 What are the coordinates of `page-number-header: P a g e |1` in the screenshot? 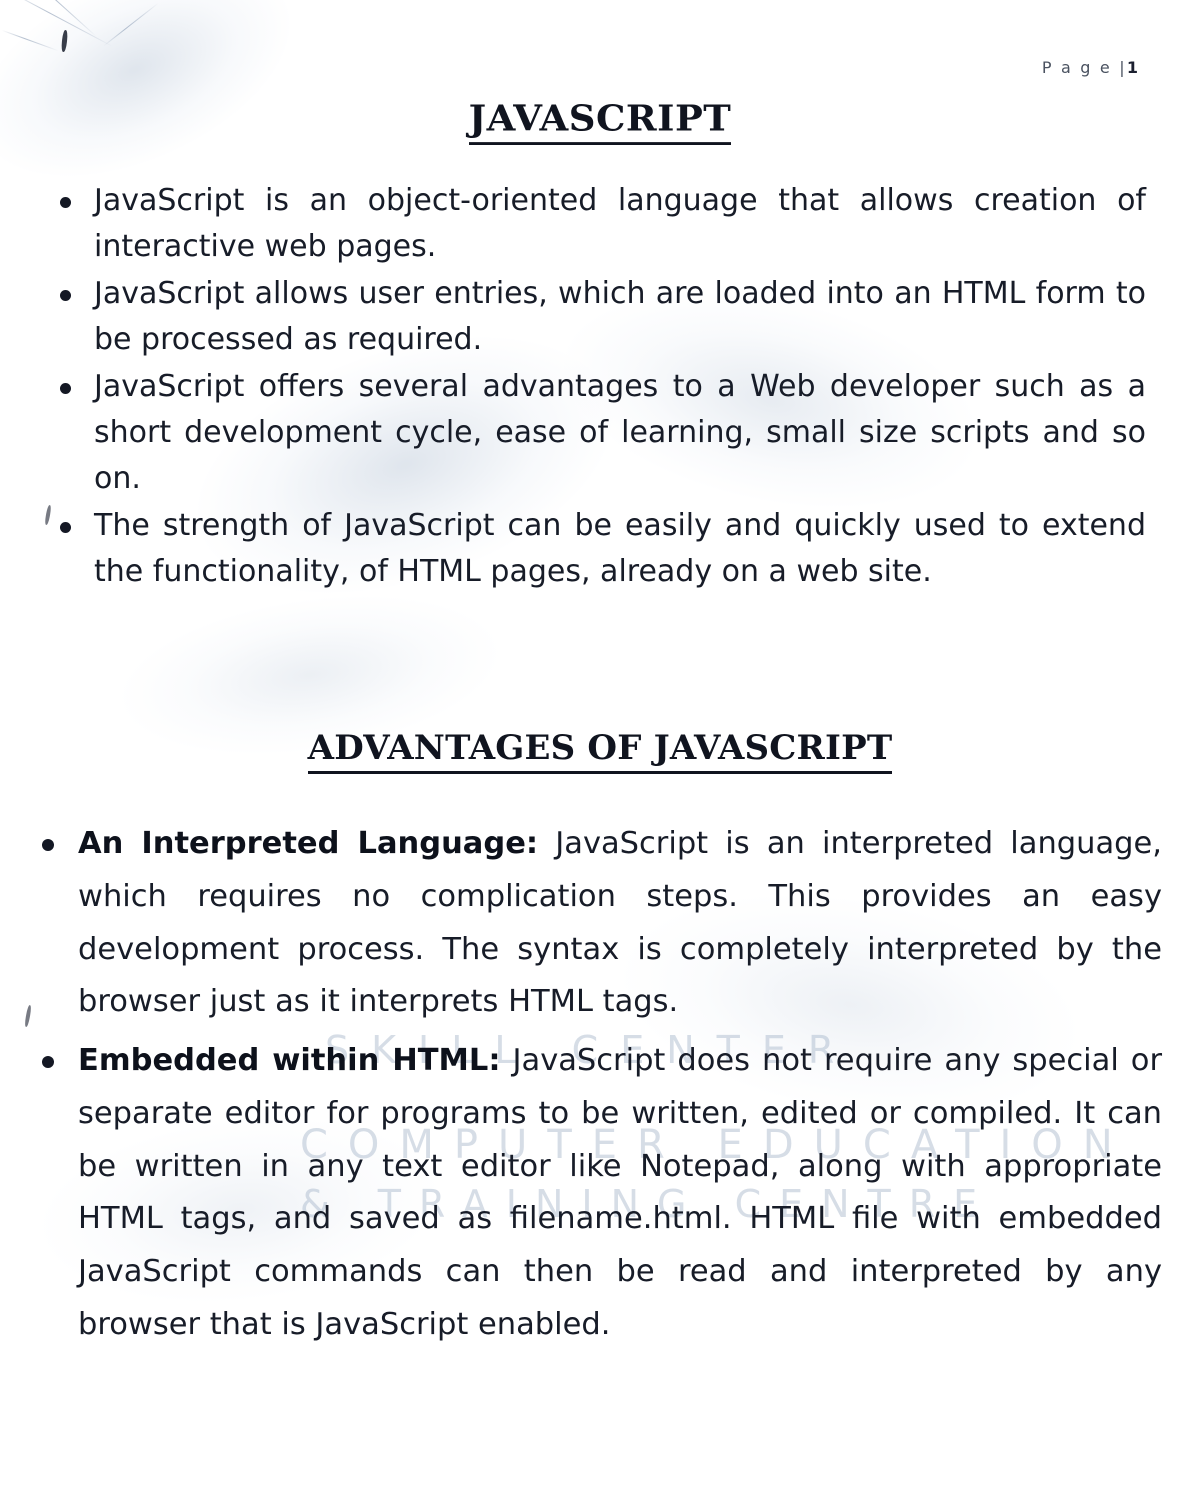 It's located at (1090, 67).